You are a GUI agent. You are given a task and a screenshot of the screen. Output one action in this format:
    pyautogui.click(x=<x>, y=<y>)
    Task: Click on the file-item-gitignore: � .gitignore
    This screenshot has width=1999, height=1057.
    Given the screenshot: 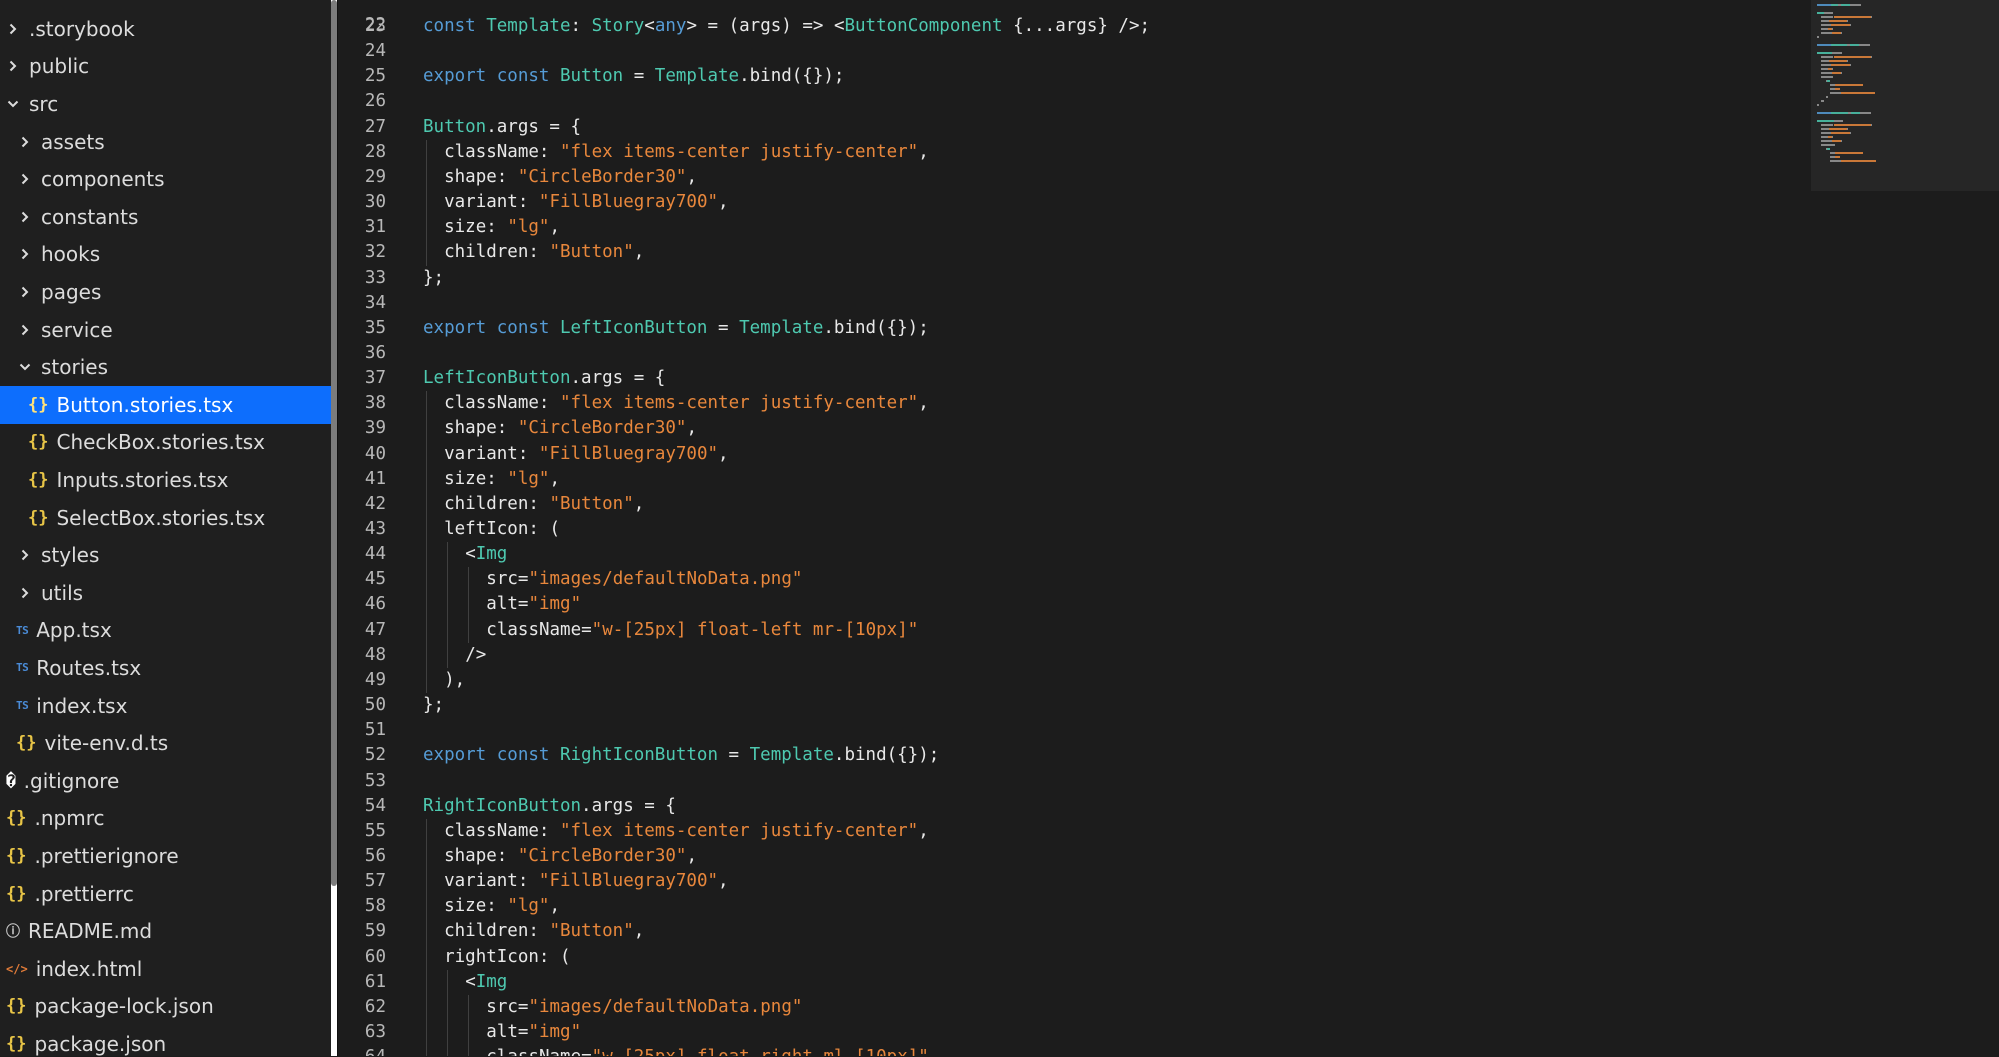 What is the action you would take?
    pyautogui.click(x=165, y=781)
    